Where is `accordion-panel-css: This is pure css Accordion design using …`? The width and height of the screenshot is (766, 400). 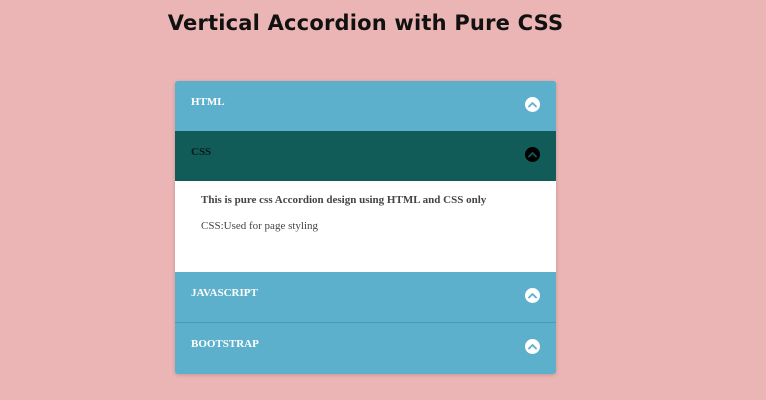 accordion-panel-css: This is pure css Accordion design using … is located at coordinates (365, 226).